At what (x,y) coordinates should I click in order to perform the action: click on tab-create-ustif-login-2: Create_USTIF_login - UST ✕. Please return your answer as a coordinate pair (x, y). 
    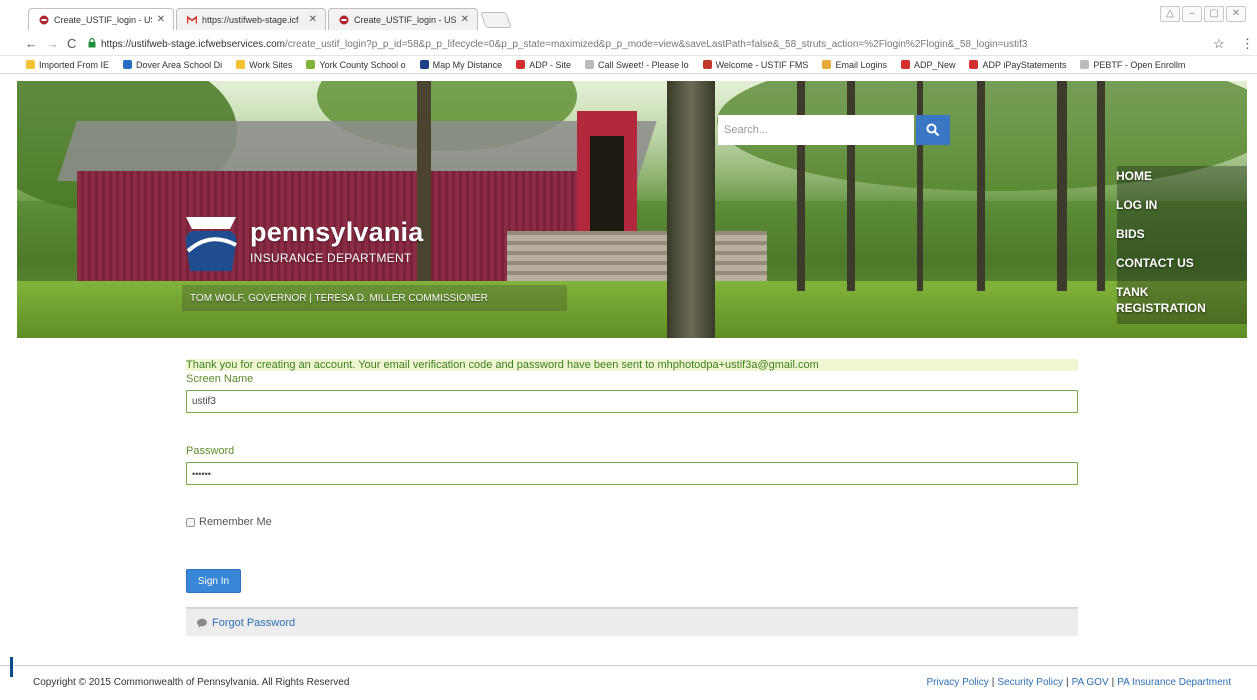
    Looking at the image, I should click on (403, 19).